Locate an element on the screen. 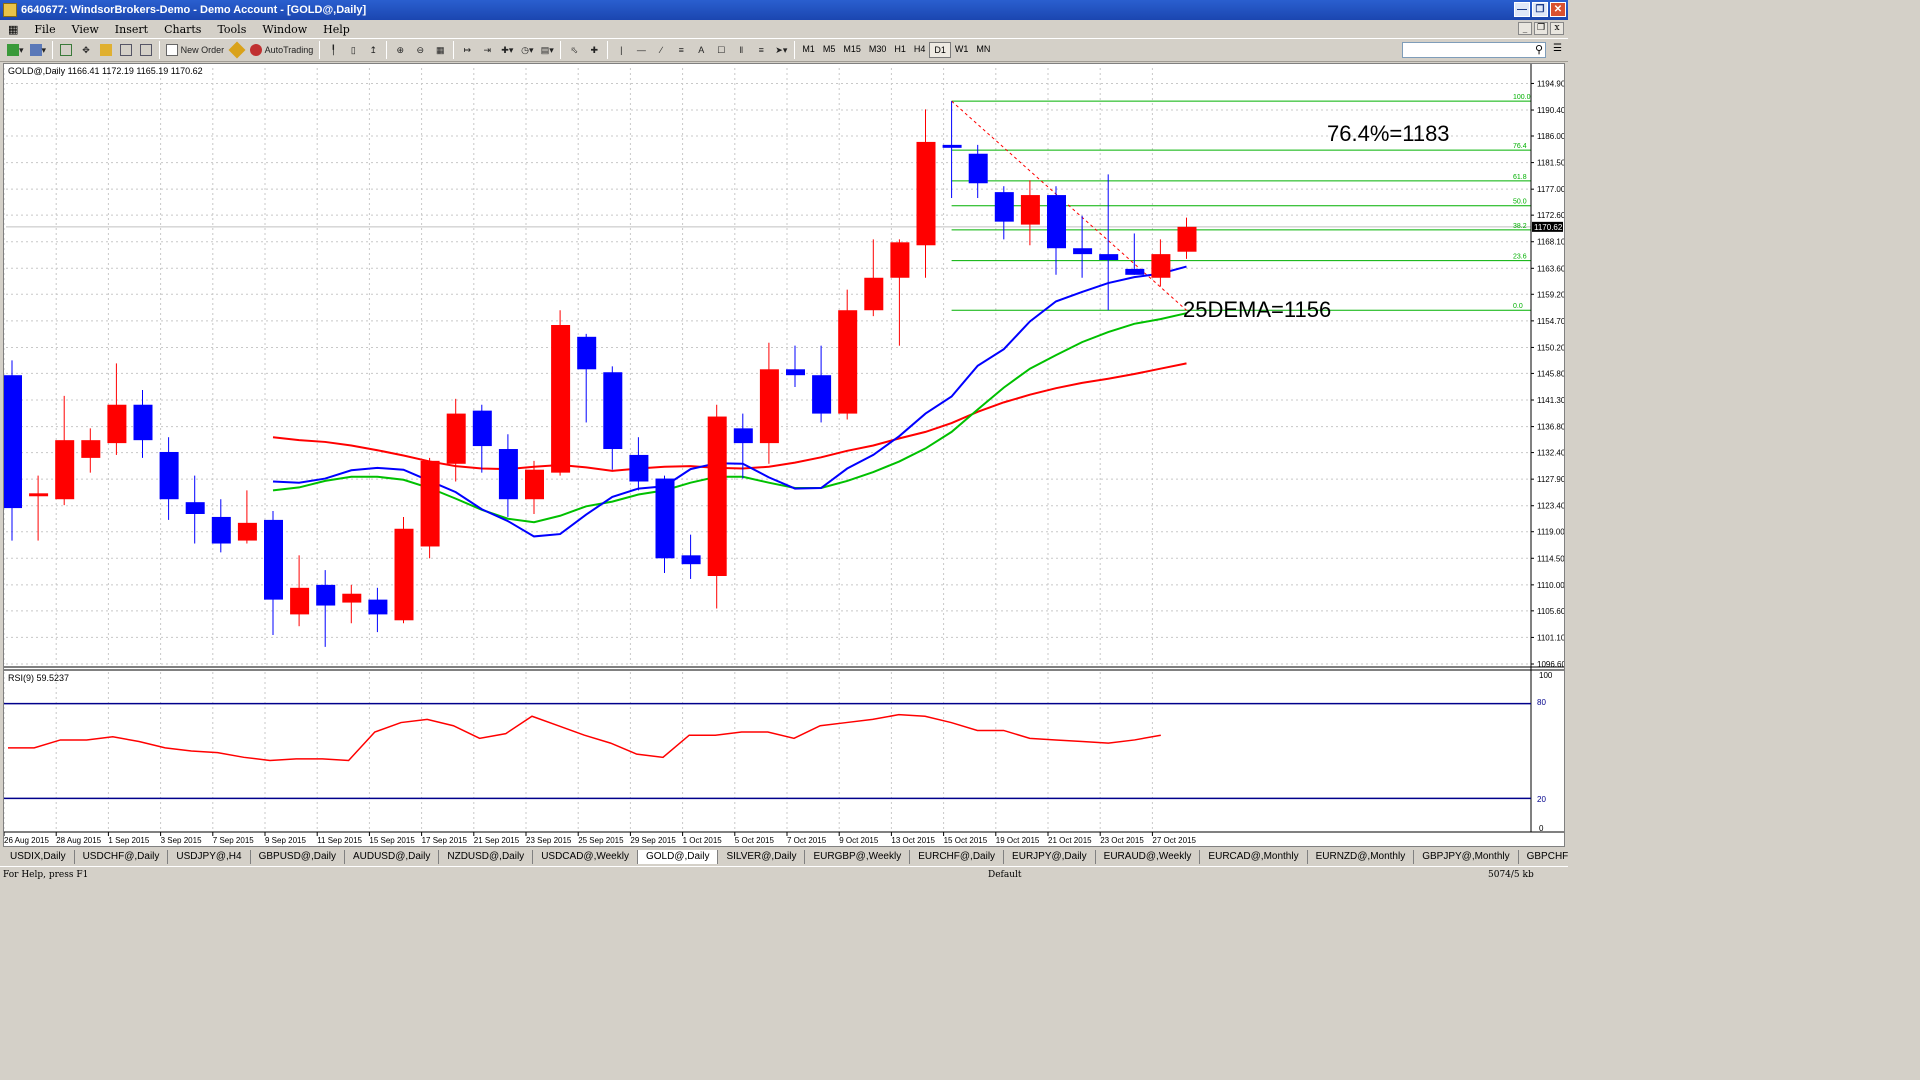 Image resolution: width=1920 pixels, height=1080 pixels. menu-file: File is located at coordinates (44, 29).